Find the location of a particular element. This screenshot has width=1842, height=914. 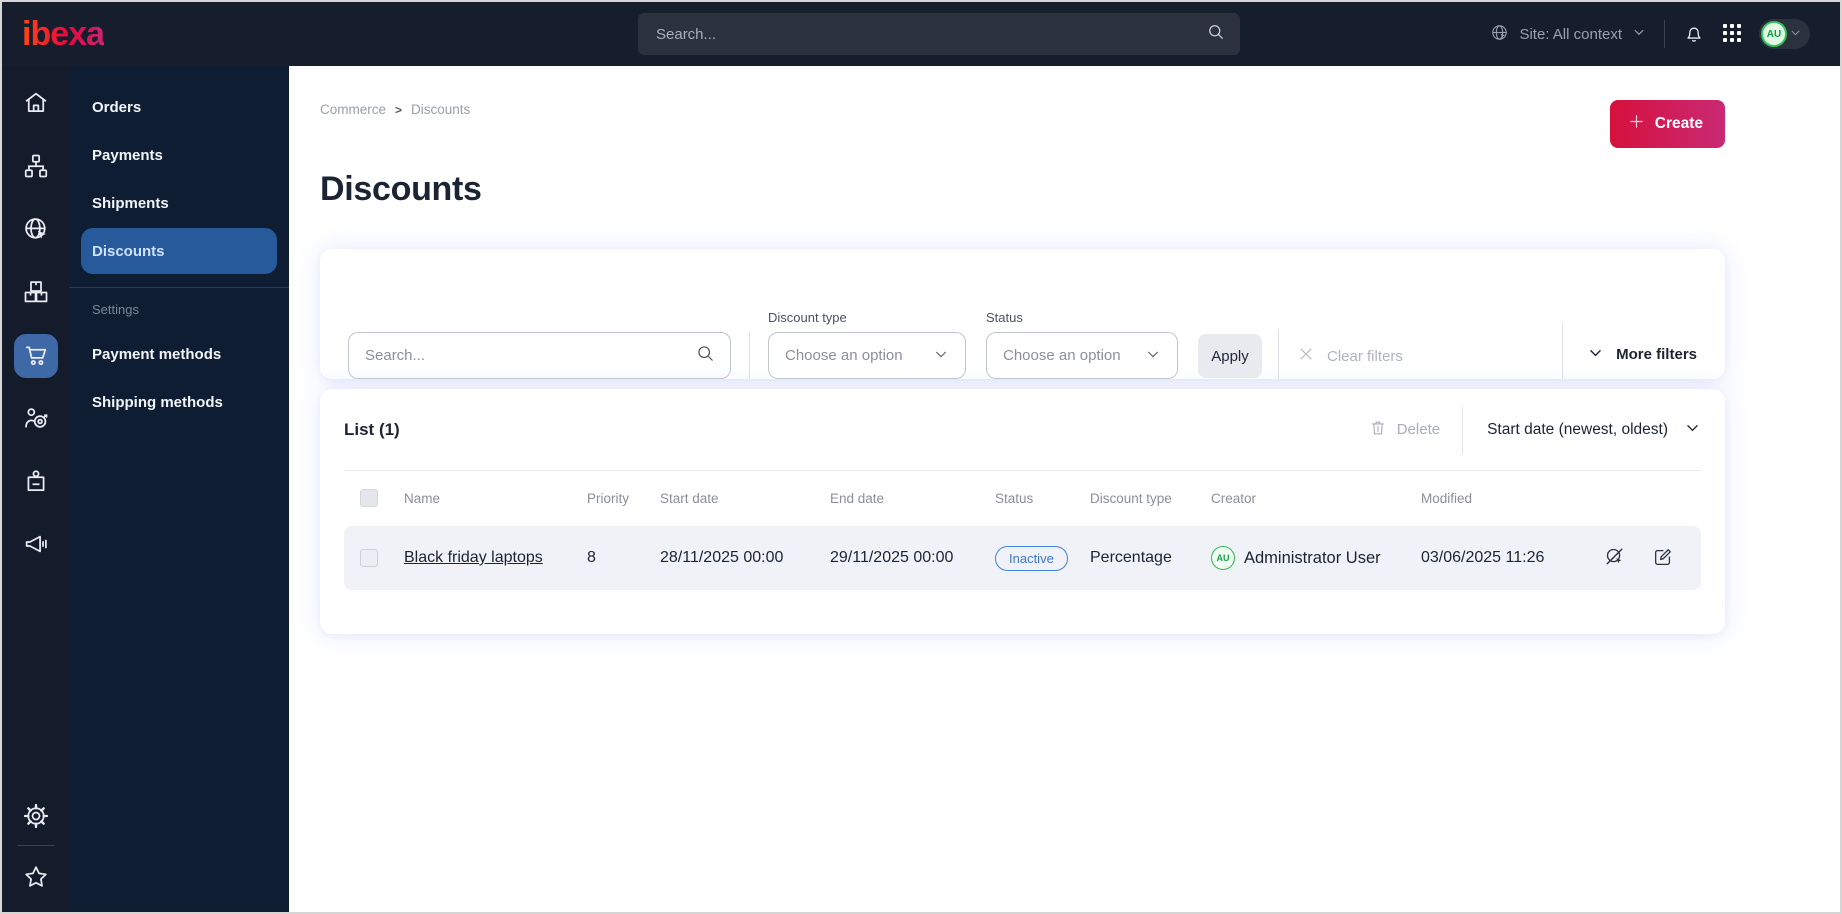

delete-button: Delete is located at coordinates (1404, 430).